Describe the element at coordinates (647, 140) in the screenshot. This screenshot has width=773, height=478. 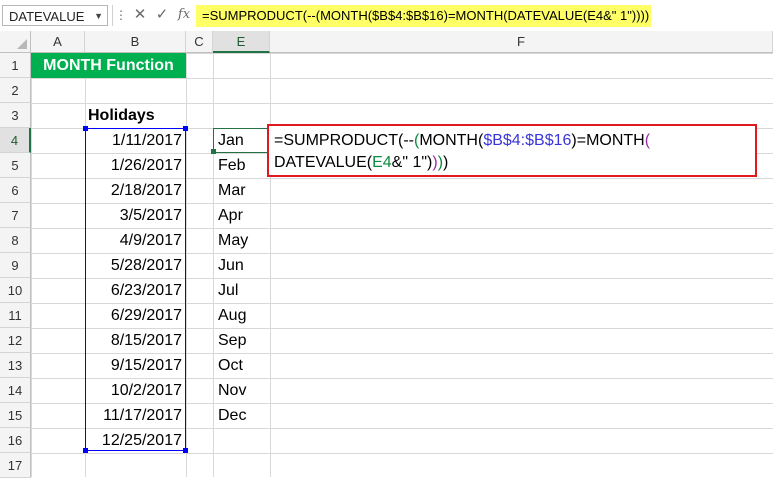
I see `formula-paren: (` at that location.